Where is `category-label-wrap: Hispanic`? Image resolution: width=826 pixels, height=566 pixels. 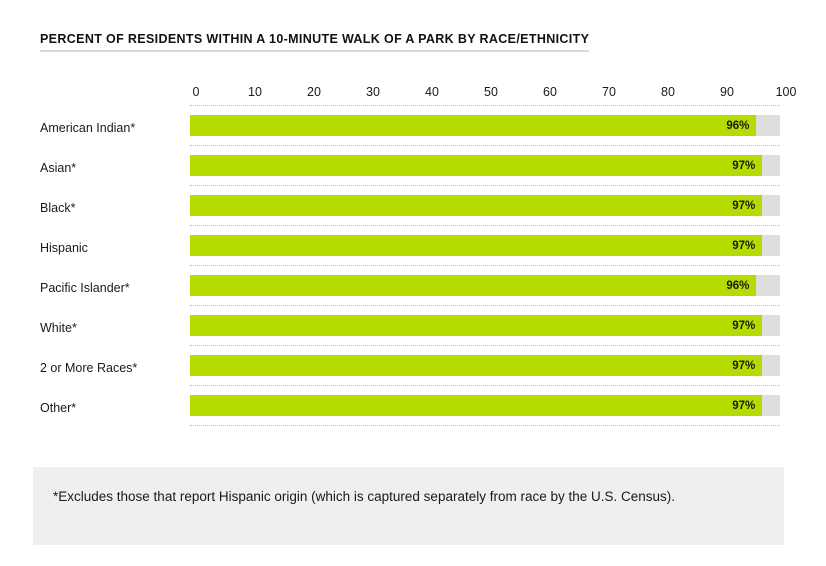 category-label-wrap: Hispanic is located at coordinates (115, 248).